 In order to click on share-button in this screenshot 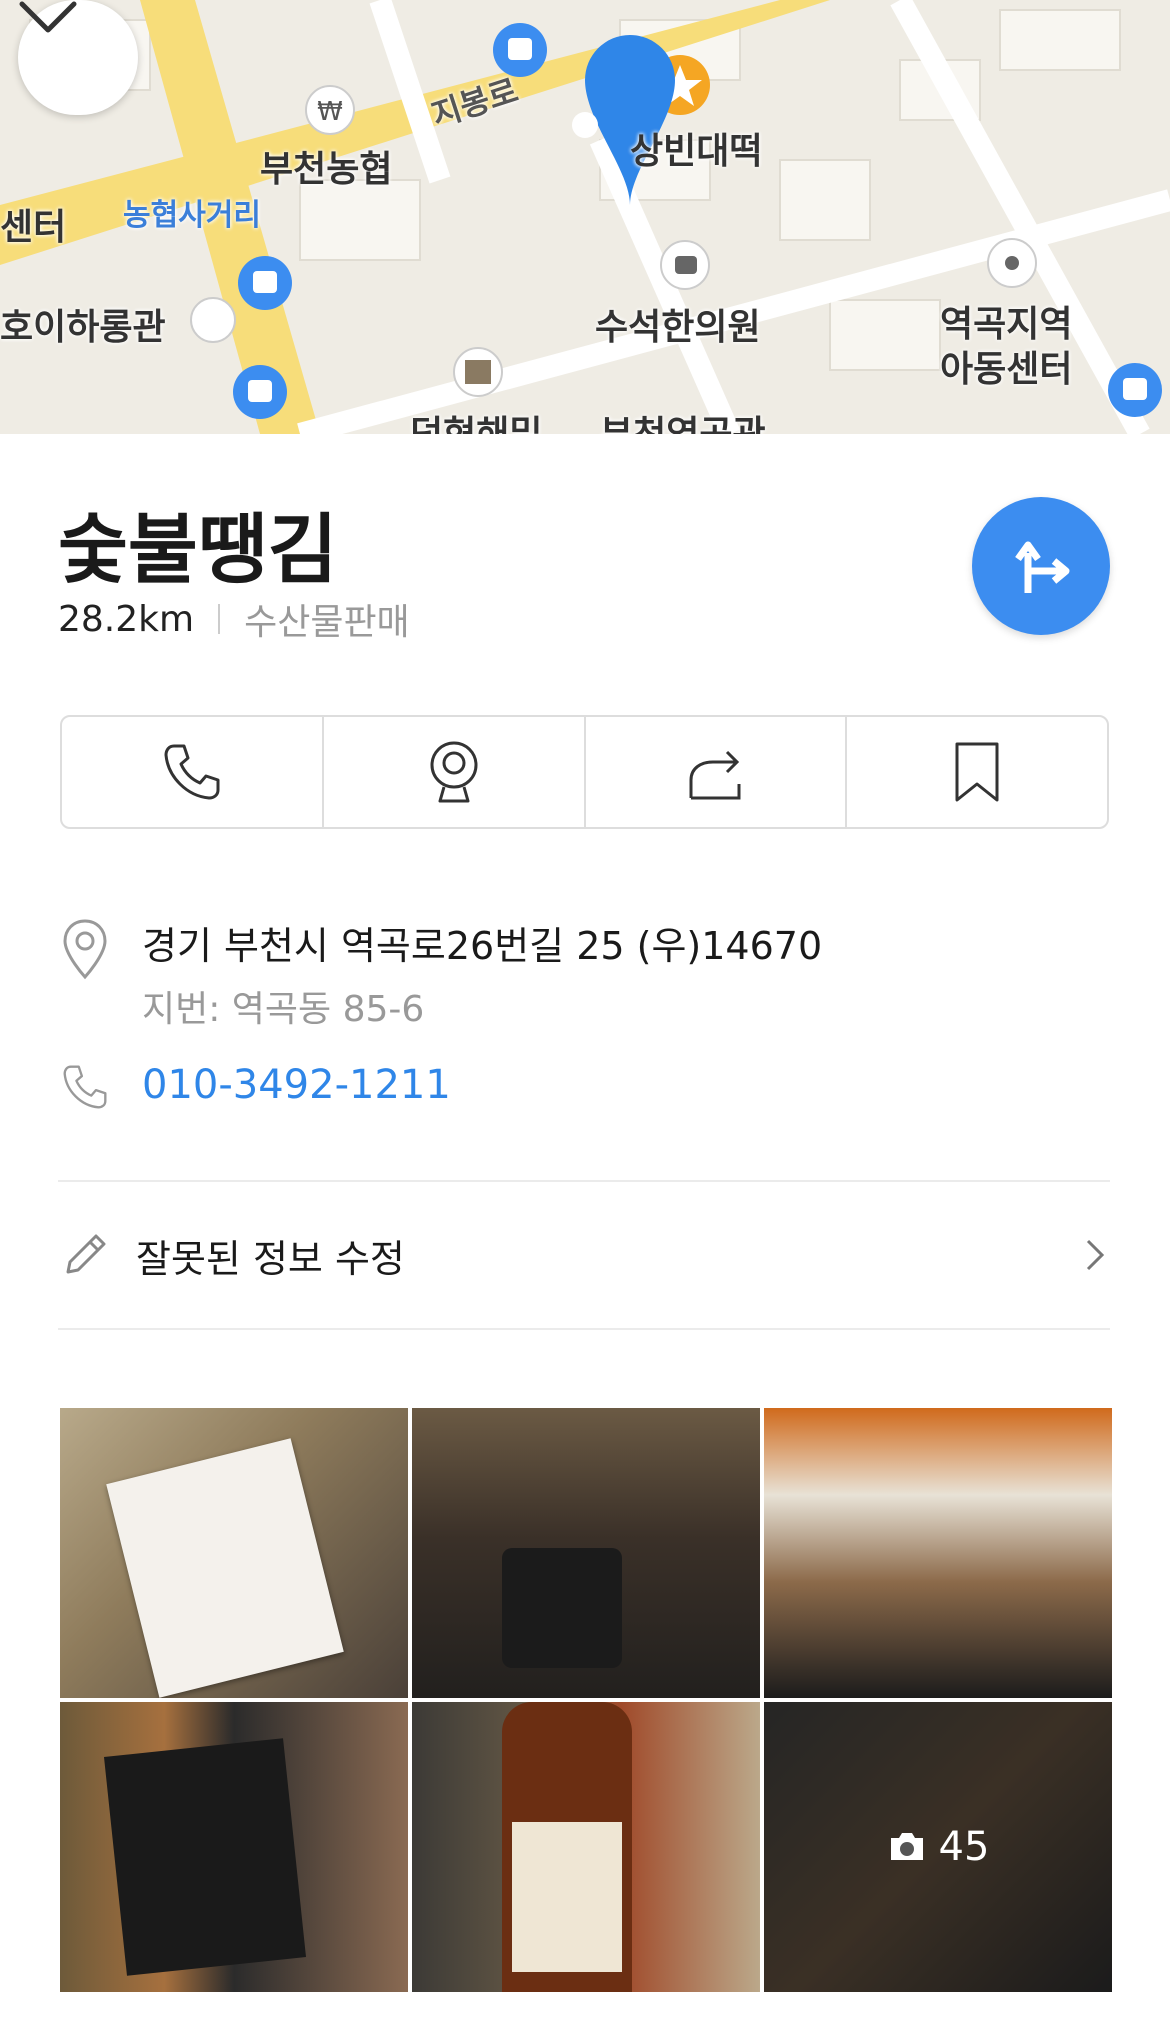, I will do `click(717, 772)`.